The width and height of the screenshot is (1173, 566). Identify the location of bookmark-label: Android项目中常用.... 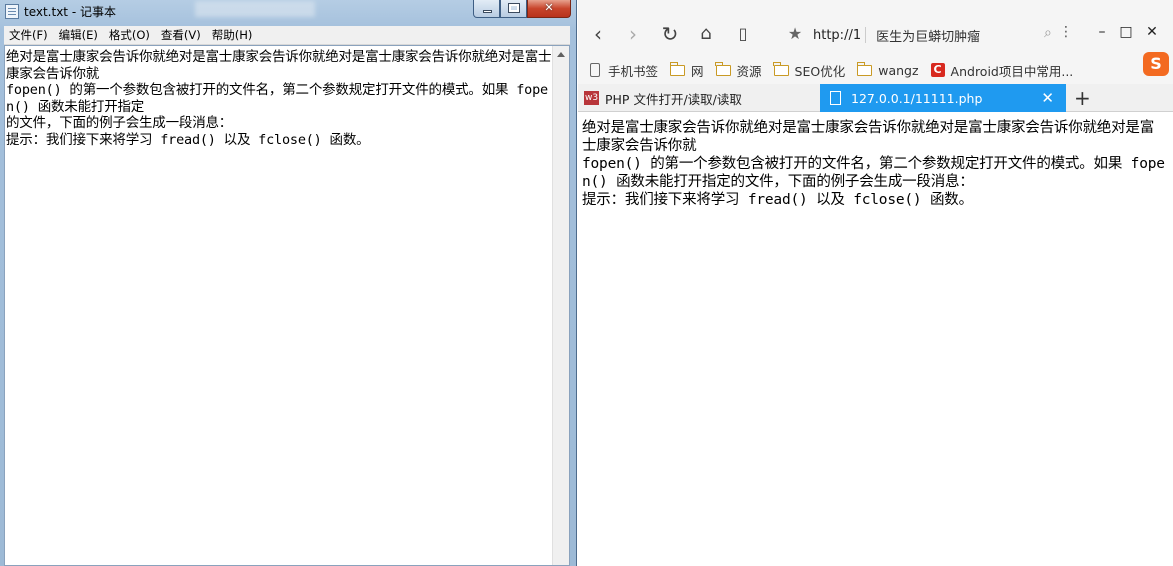
(1012, 71).